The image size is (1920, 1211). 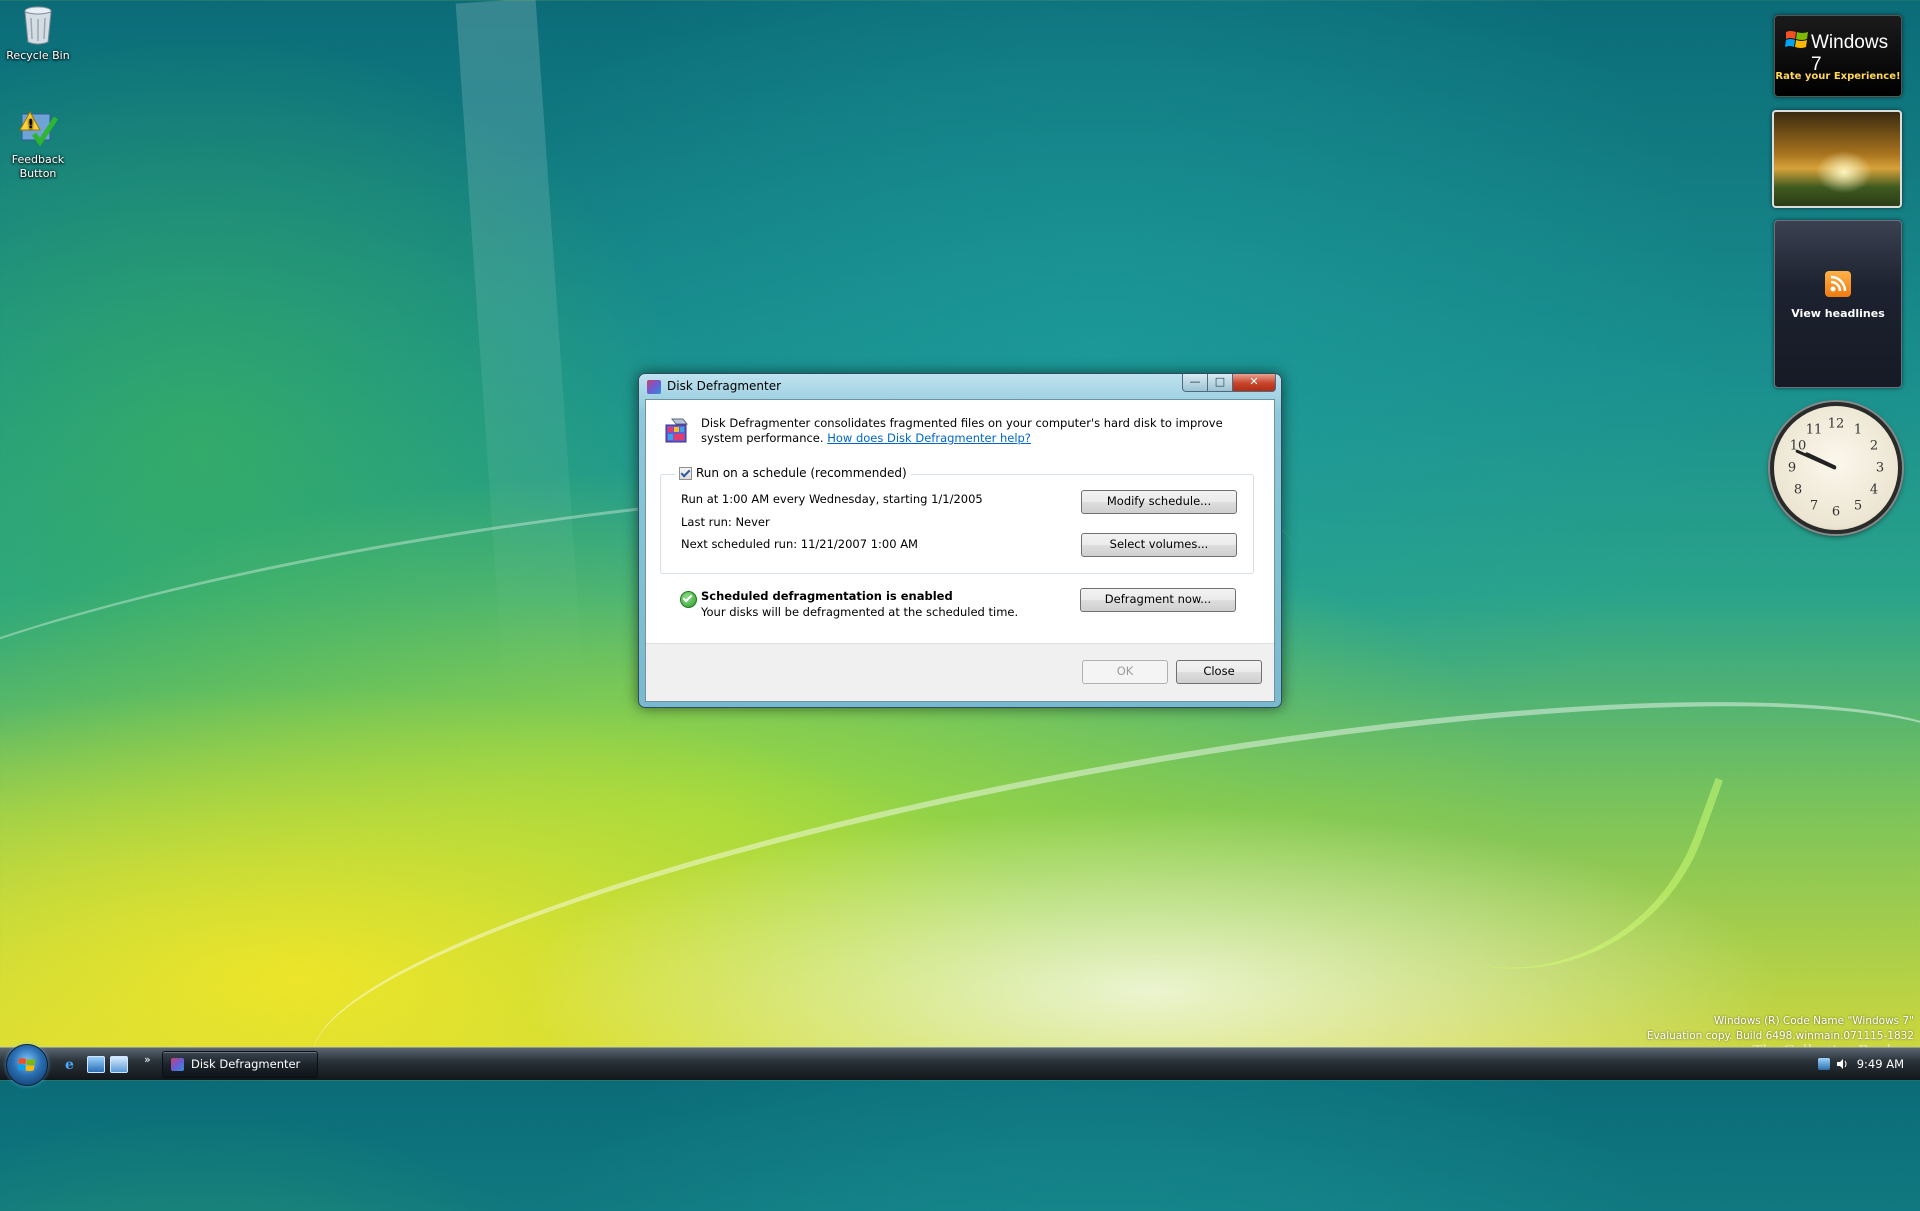 I want to click on taskbar: e » Disk Defragmenter 9:49 AM, so click(x=960, y=1065).